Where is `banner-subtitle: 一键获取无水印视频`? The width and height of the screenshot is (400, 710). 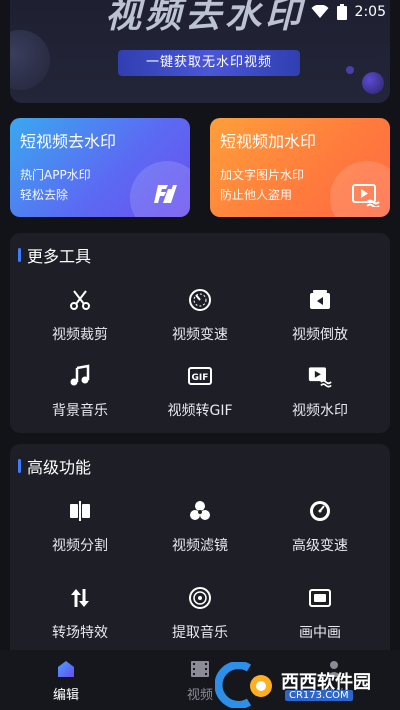 banner-subtitle: 一键获取无水印视频 is located at coordinates (209, 63).